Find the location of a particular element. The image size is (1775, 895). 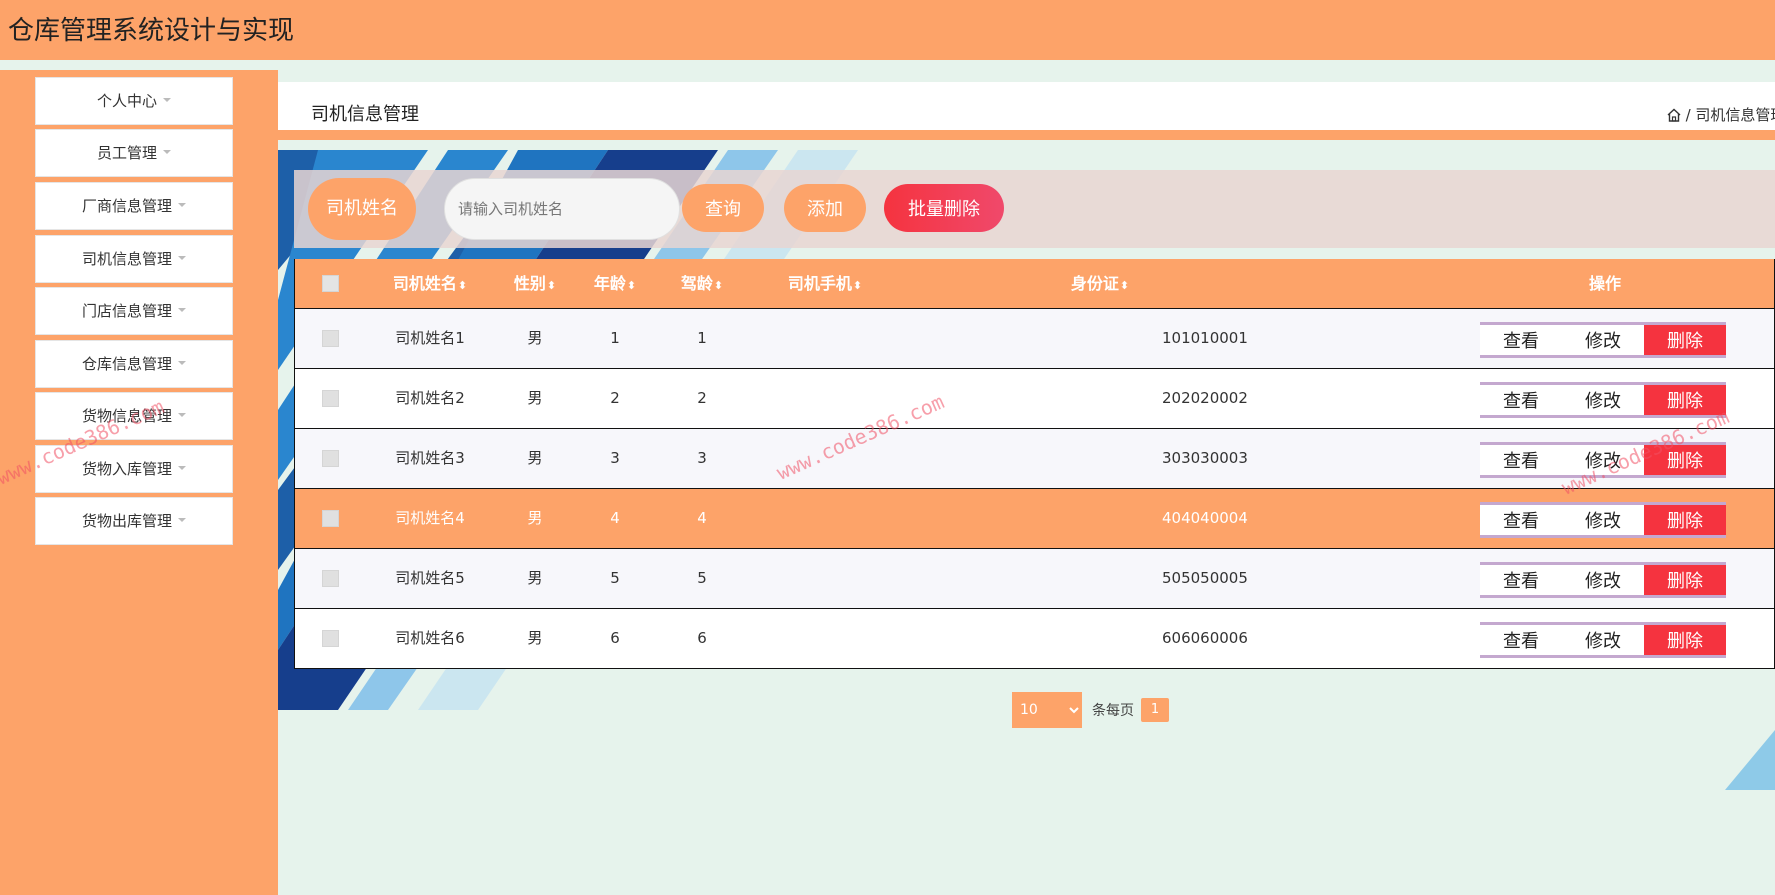

select-all-checkbox is located at coordinates (330, 283).